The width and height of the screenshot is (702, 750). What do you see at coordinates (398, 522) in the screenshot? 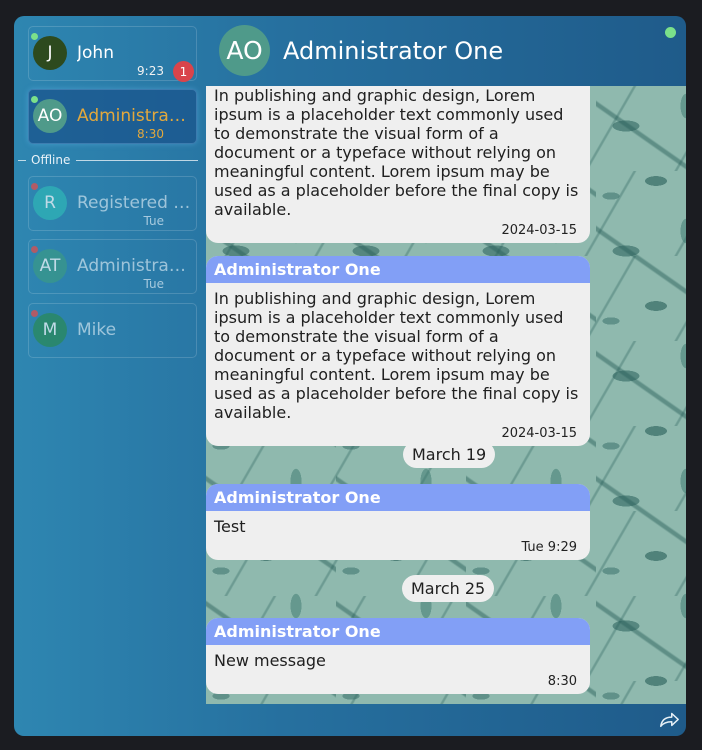
I see `message-bubble: Administrator One Test Tue 9:29` at bounding box center [398, 522].